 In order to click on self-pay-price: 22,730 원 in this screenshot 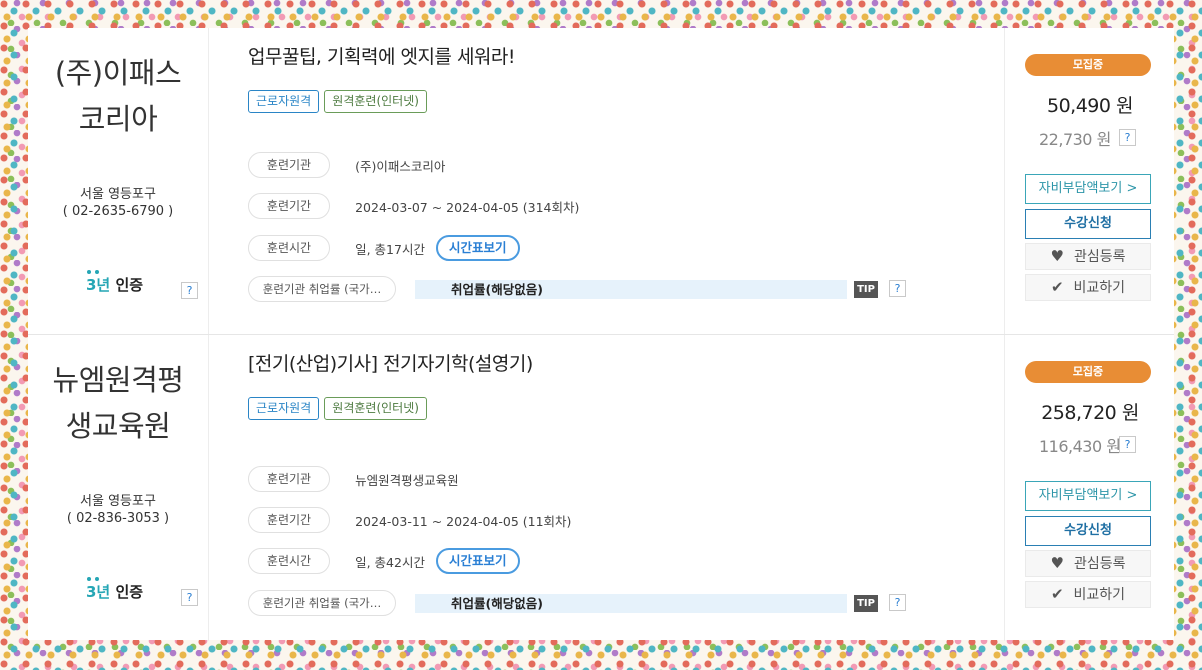, I will do `click(1075, 139)`.